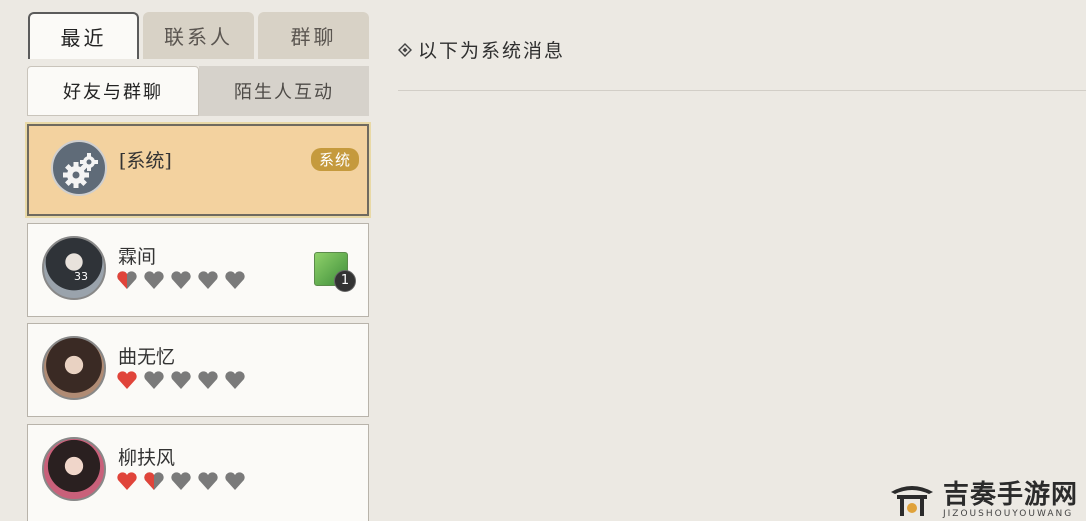 Image resolution: width=1086 pixels, height=521 pixels. What do you see at coordinates (742, 90) in the screenshot?
I see `divider` at bounding box center [742, 90].